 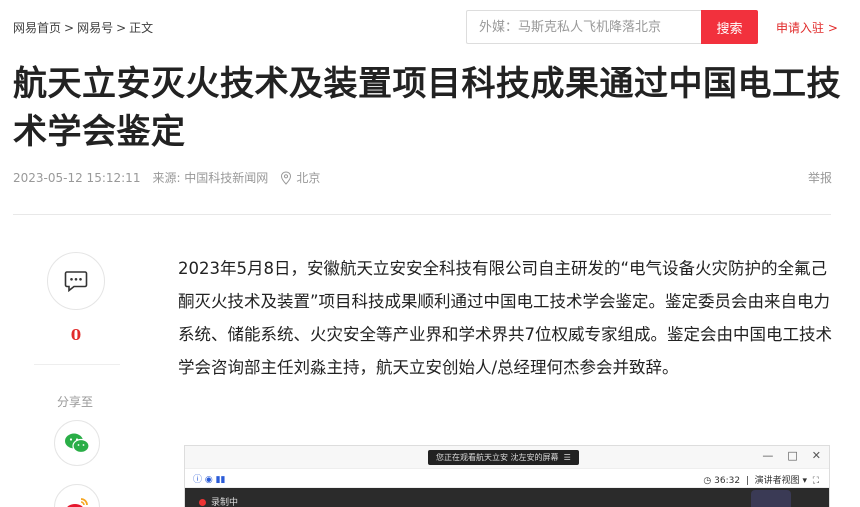 What do you see at coordinates (768, 455) in the screenshot?
I see `minimize-icon: —` at bounding box center [768, 455].